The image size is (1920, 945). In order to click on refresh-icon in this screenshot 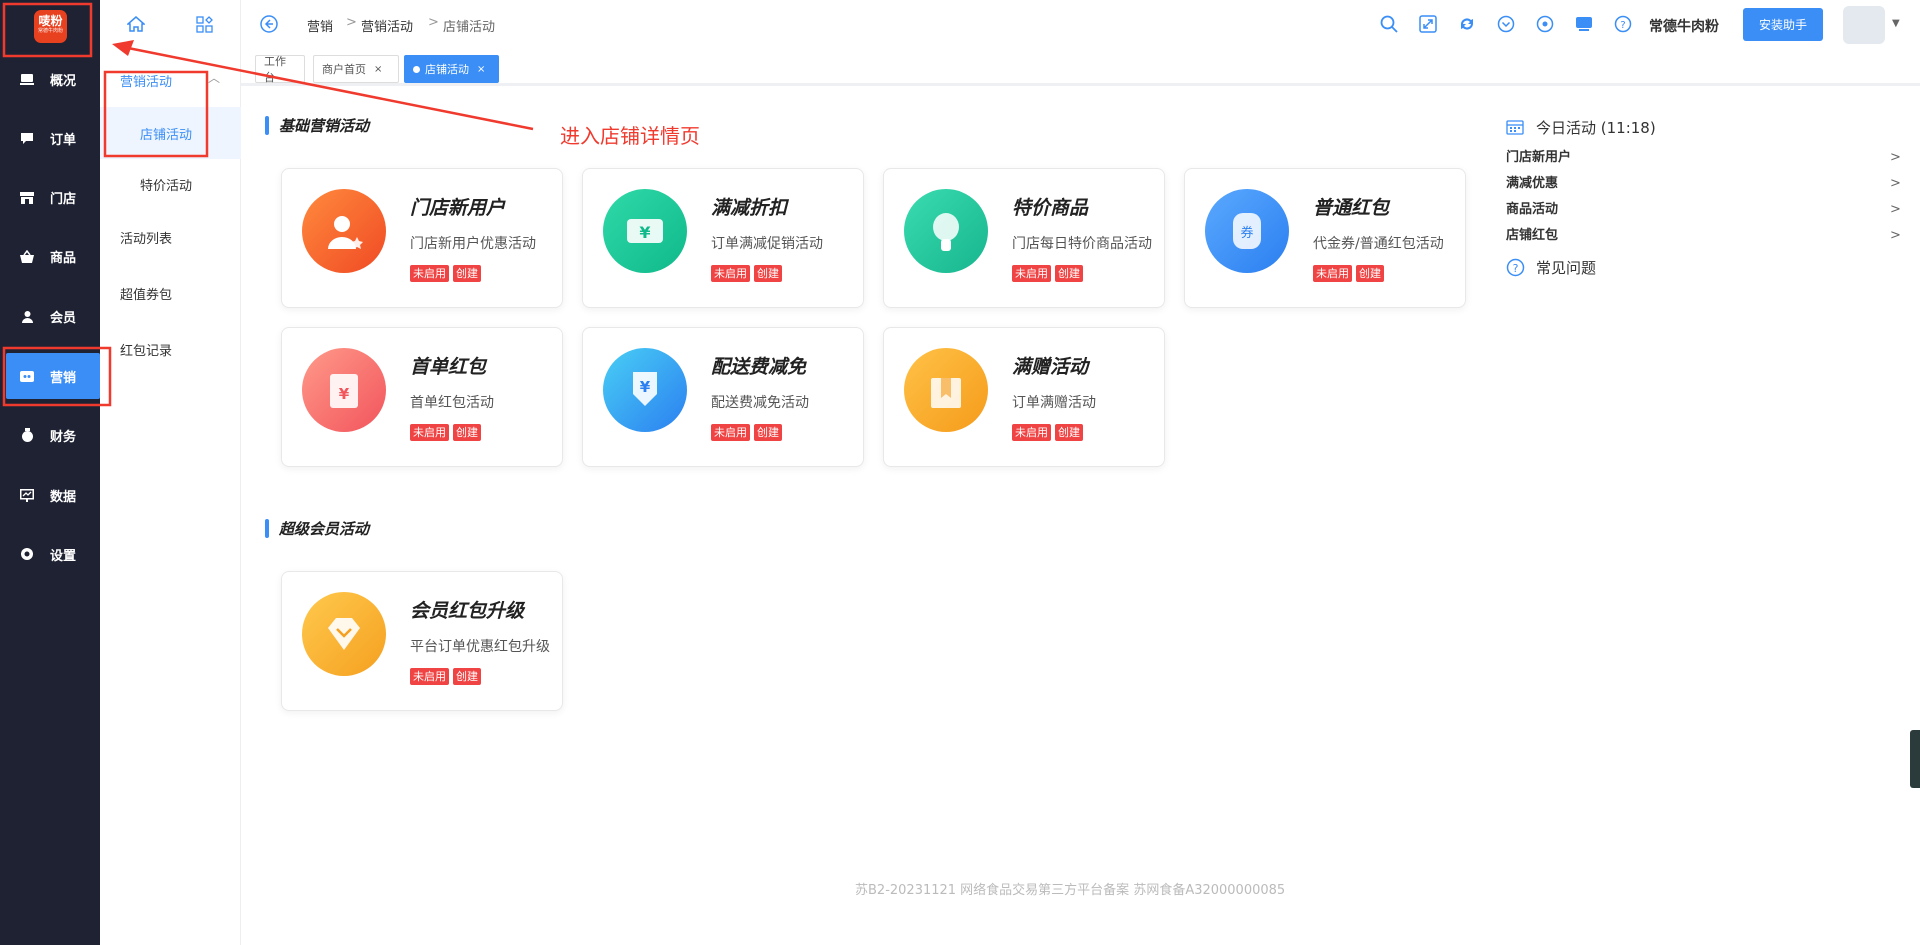, I will do `click(1467, 24)`.